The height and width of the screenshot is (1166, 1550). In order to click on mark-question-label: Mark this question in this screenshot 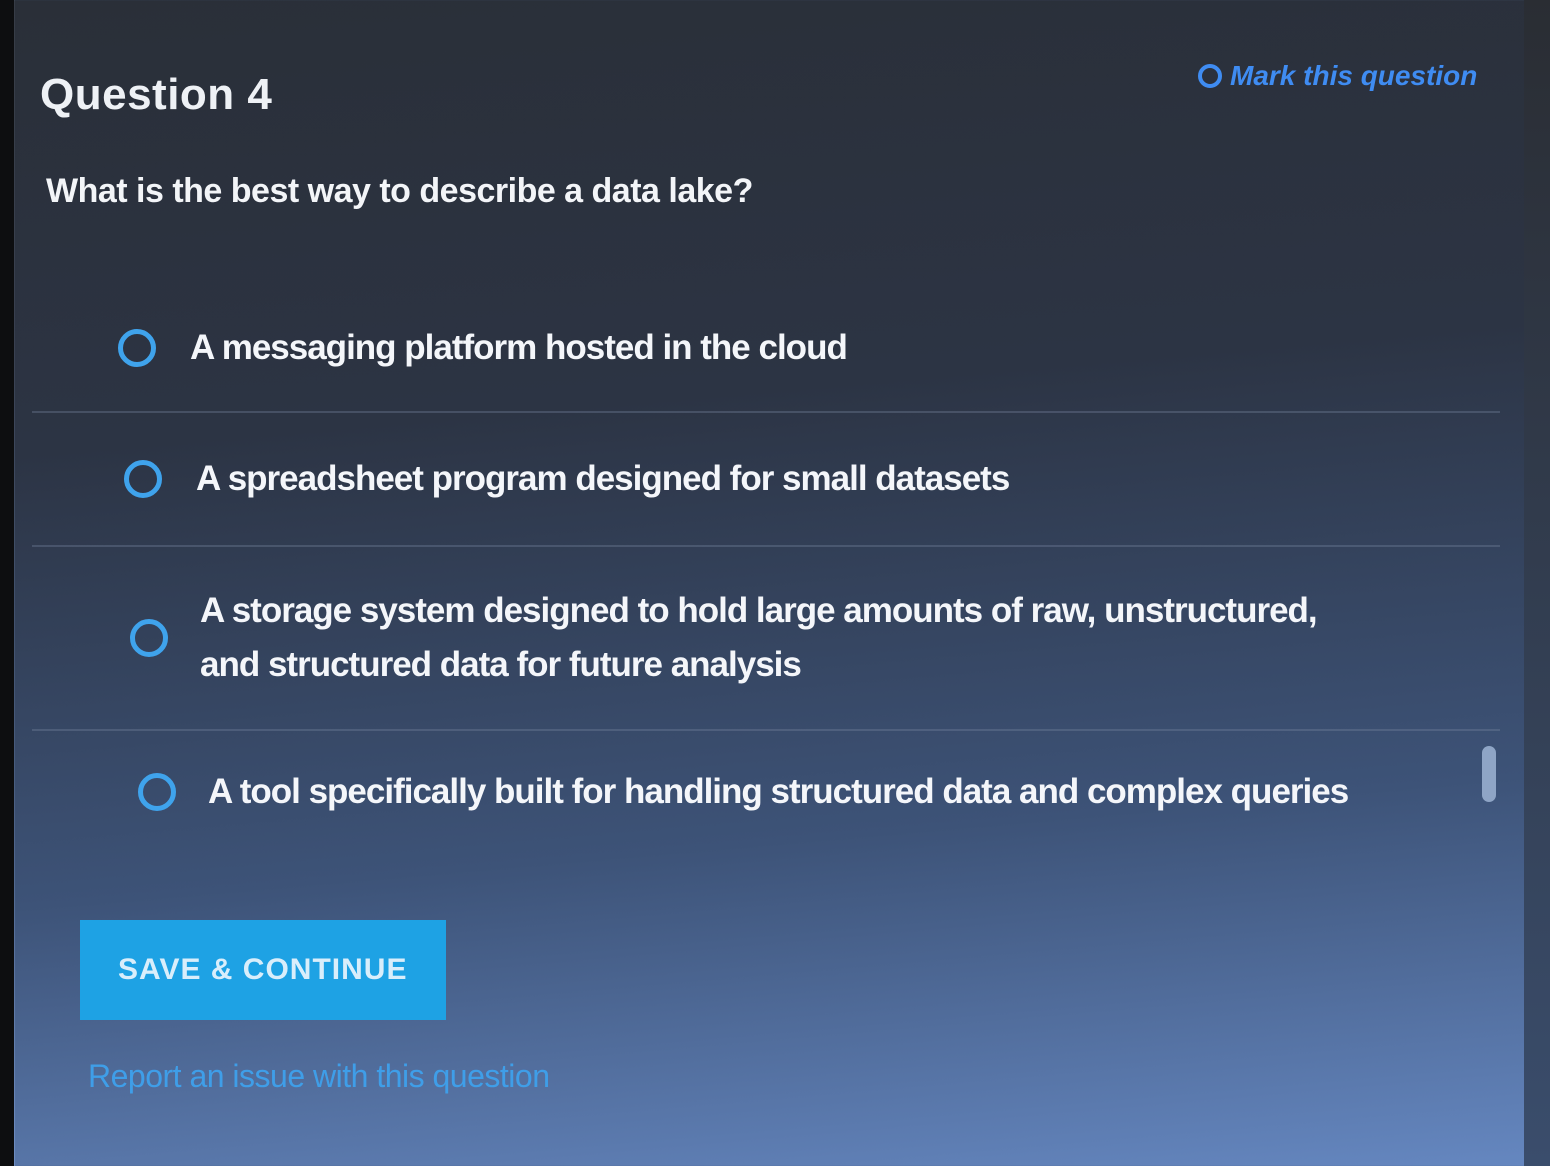, I will do `click(1353, 76)`.